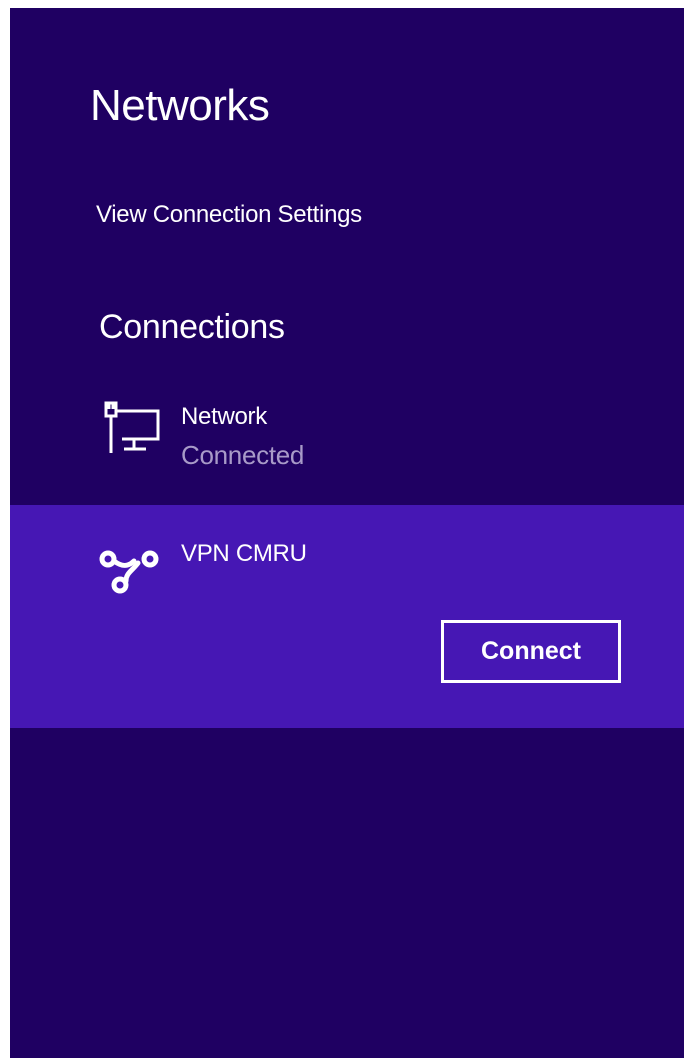 This screenshot has height=1059, width=684. What do you see at coordinates (132, 427) in the screenshot?
I see `wired-network-icon` at bounding box center [132, 427].